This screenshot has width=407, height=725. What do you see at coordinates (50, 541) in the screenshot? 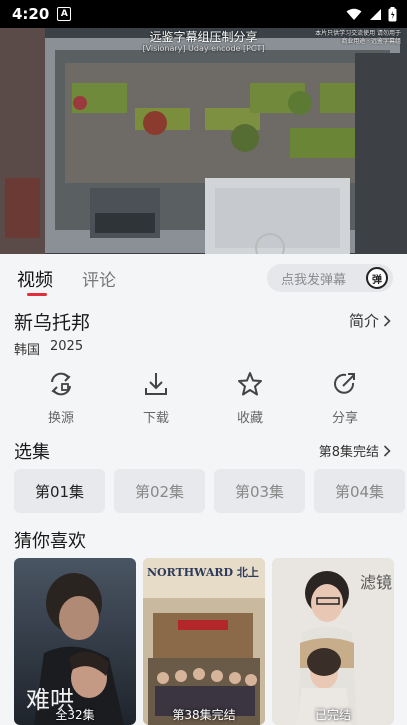
I see `recommend-title: 猜你喜欢` at bounding box center [50, 541].